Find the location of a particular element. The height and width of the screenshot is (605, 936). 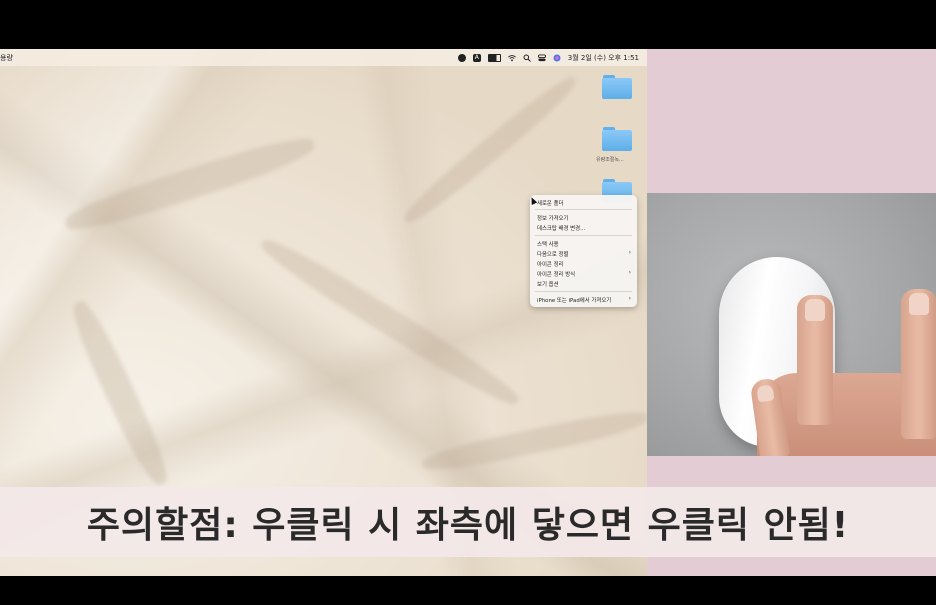

webcam-video is located at coordinates (791, 324).